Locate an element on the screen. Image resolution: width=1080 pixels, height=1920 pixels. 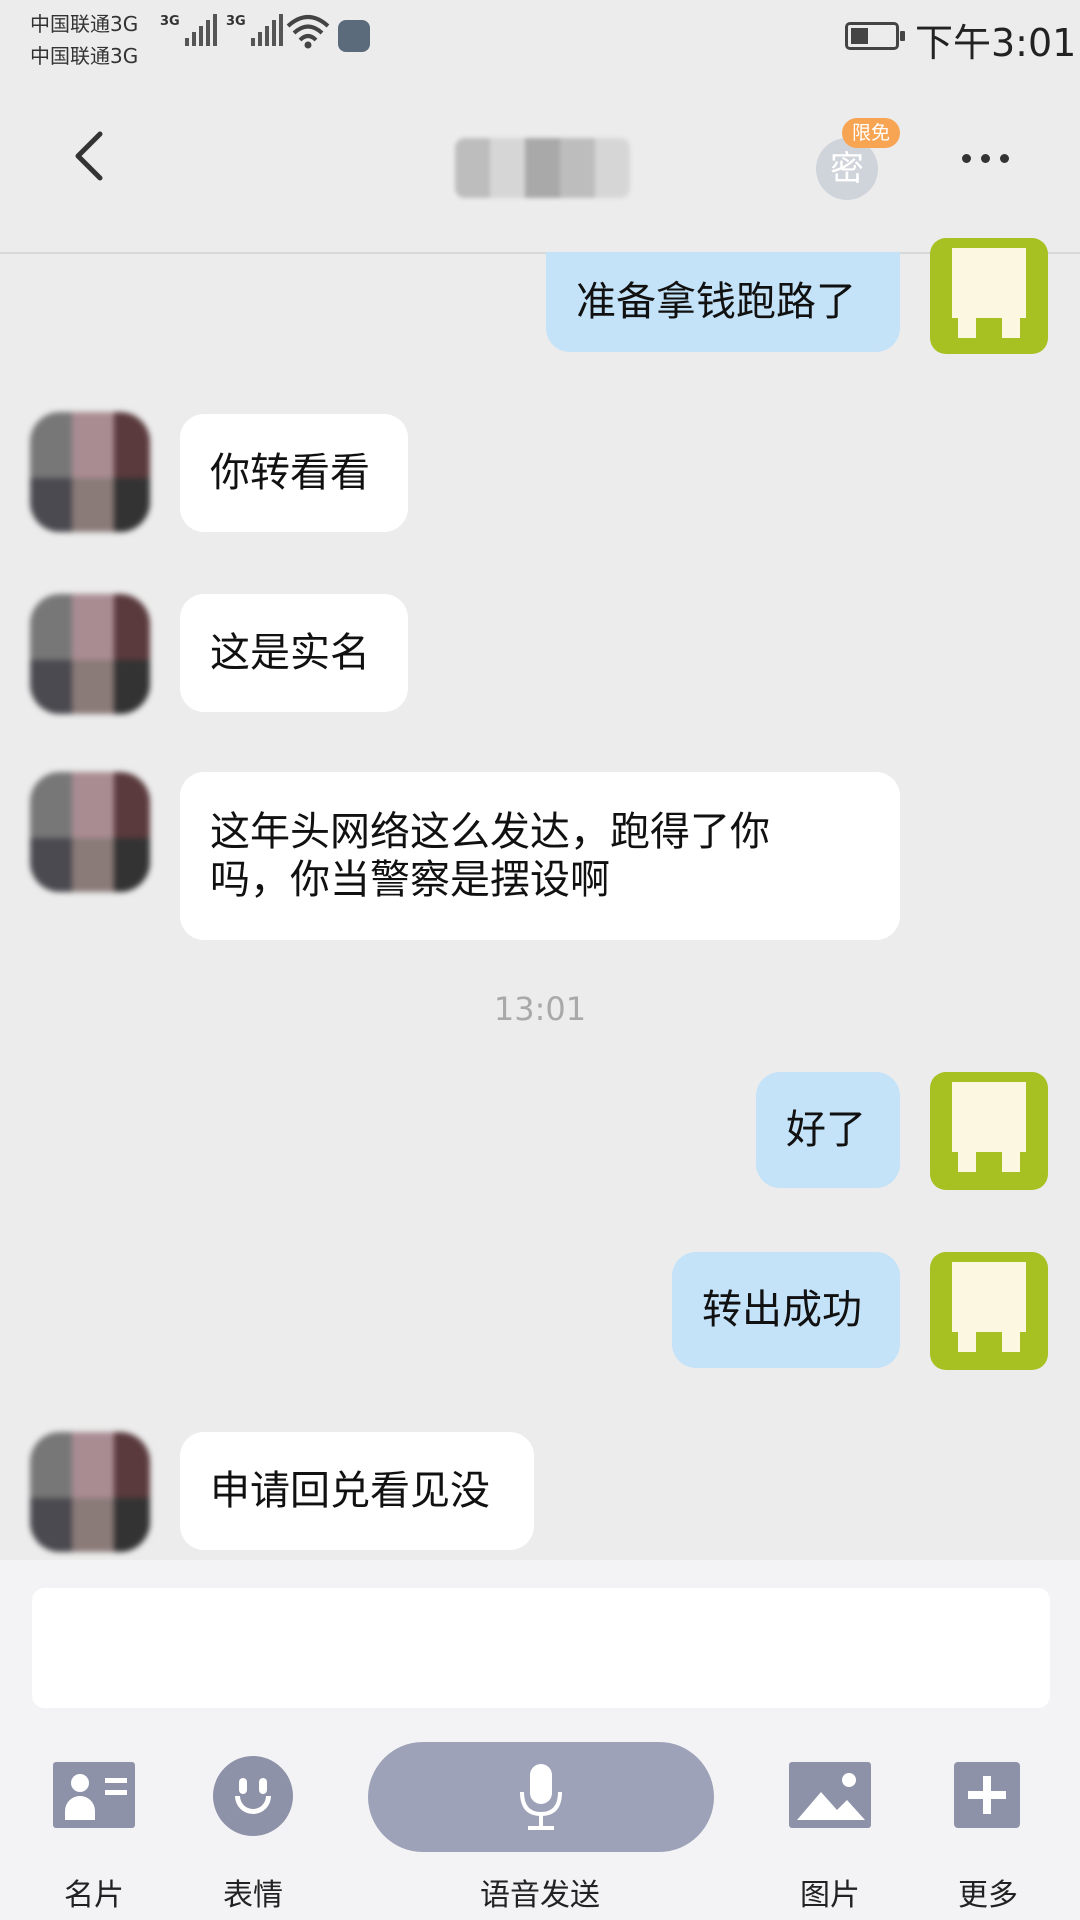
plus-icon is located at coordinates (987, 1795).